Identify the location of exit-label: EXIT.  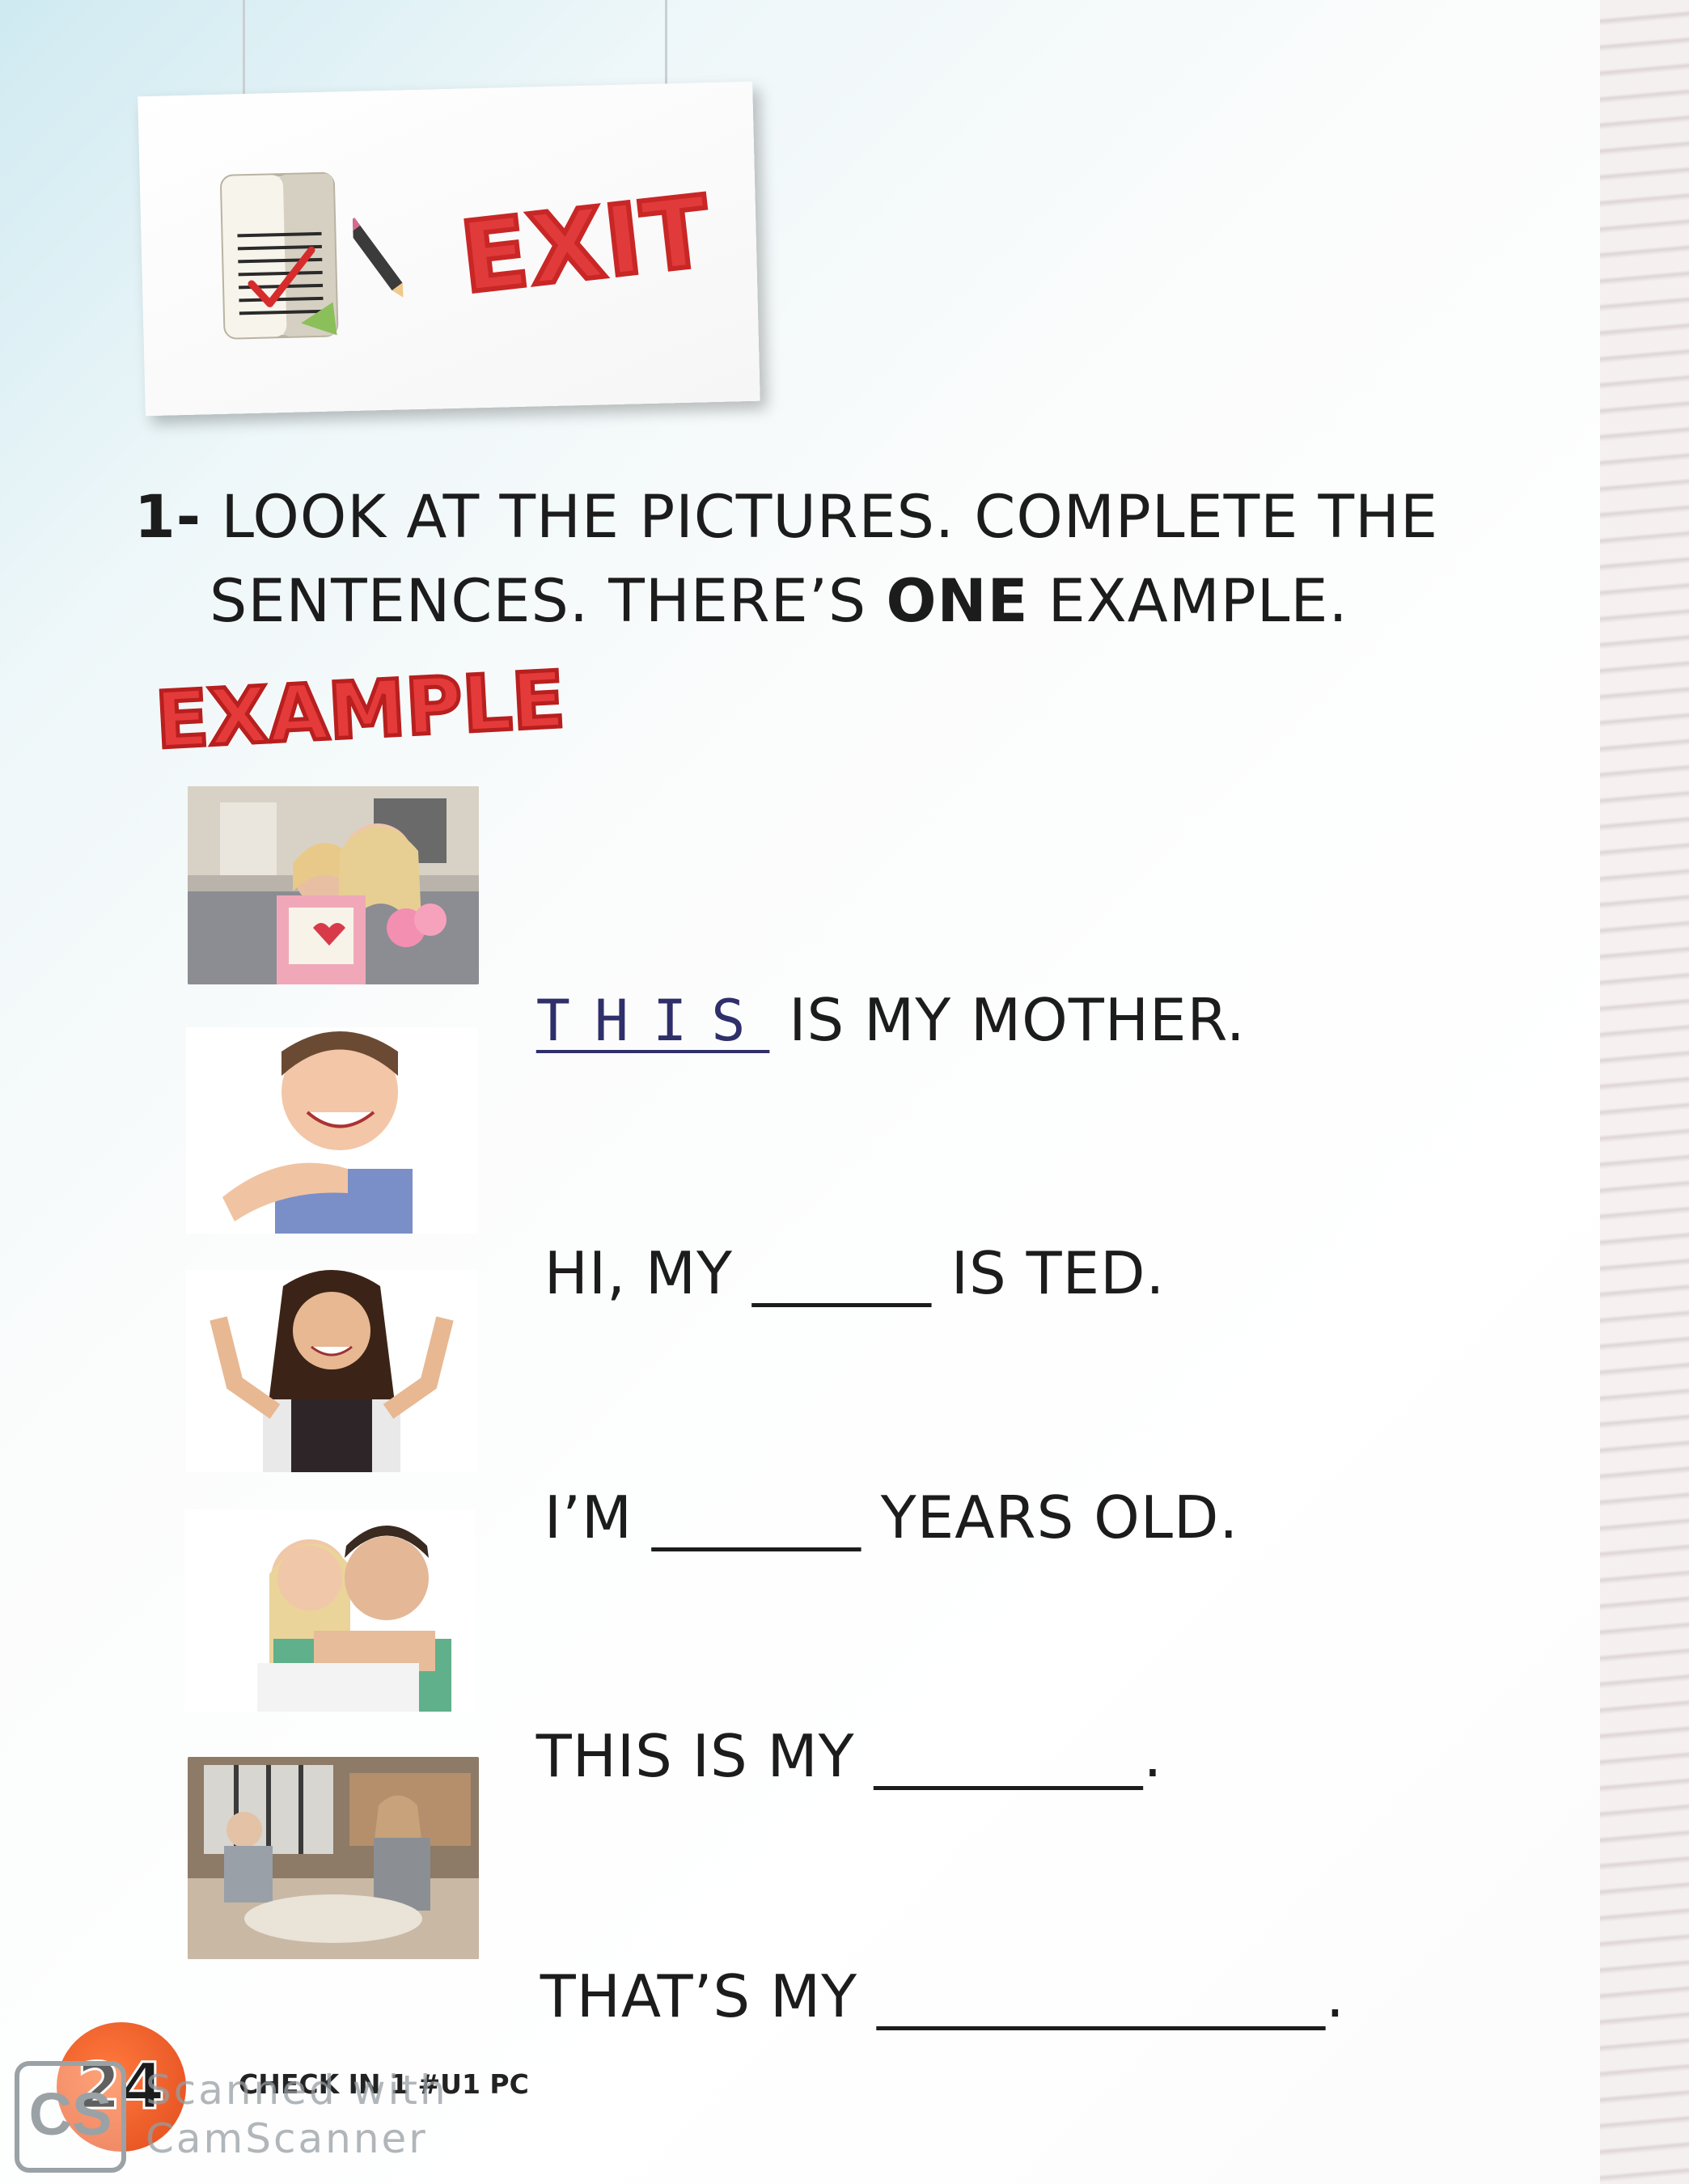
(586, 245).